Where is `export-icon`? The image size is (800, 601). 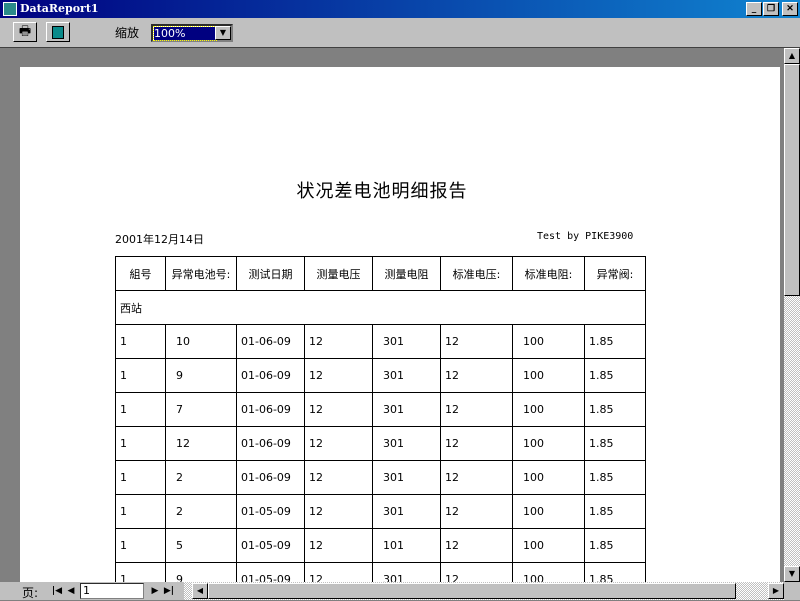
export-icon is located at coordinates (58, 32).